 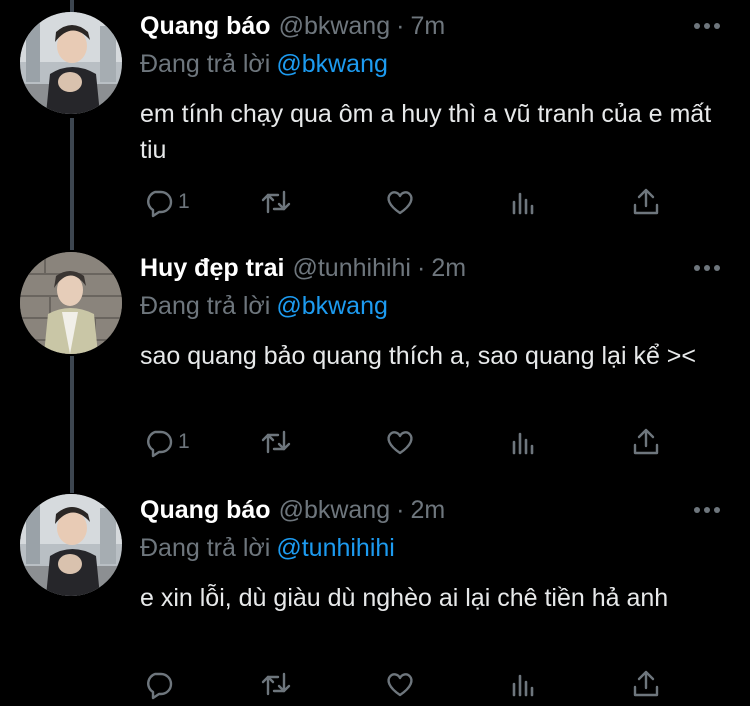 I want to click on user-handle: @tunhihihi, so click(x=351, y=268).